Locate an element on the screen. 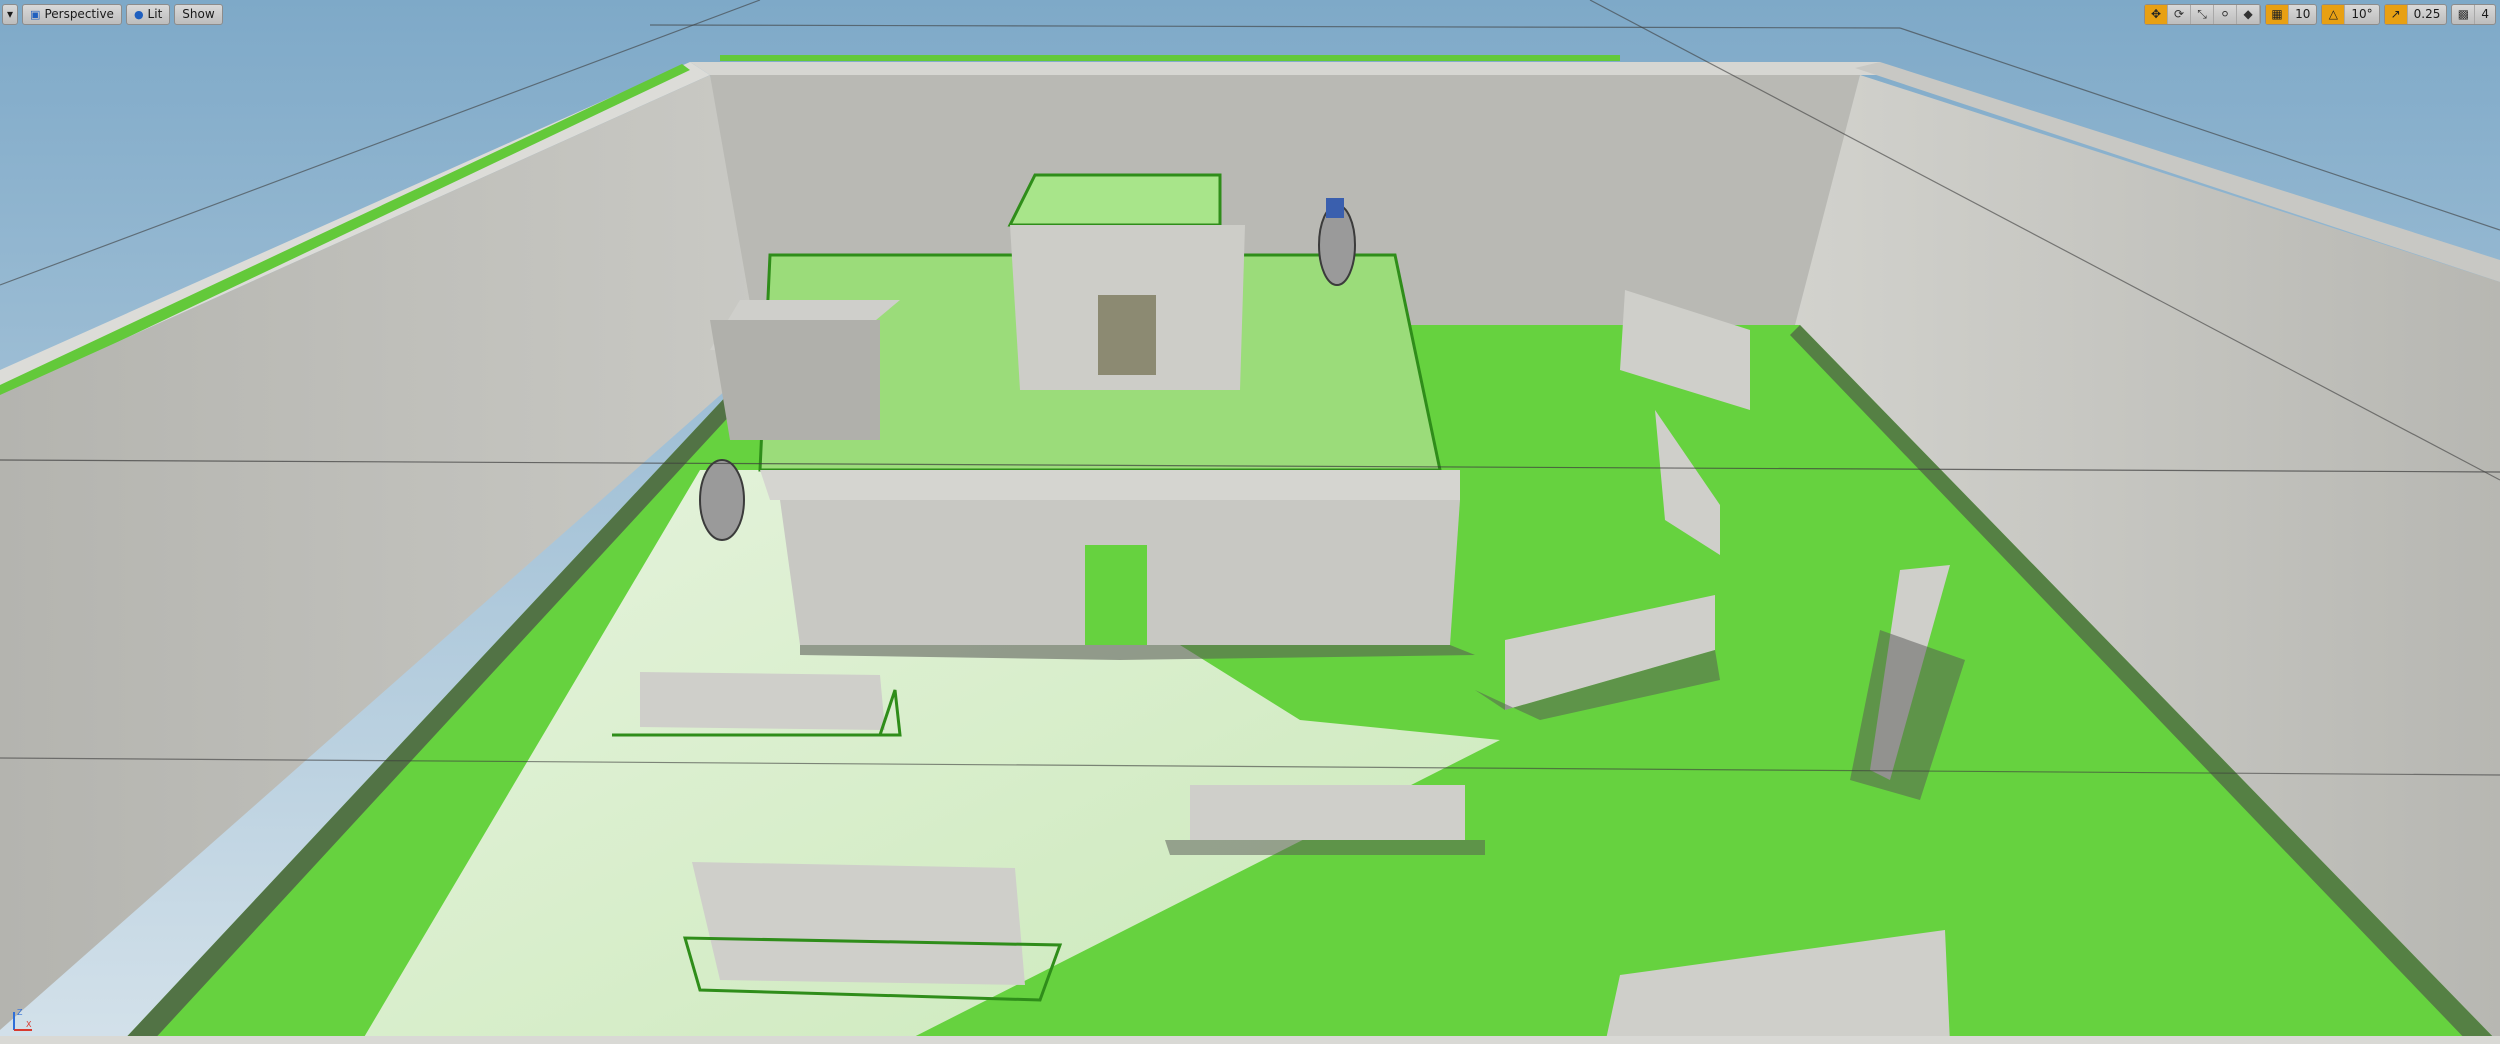 Image resolution: width=2500 pixels, height=1044 pixels. x-axis-label: X is located at coordinates (29, 1024).